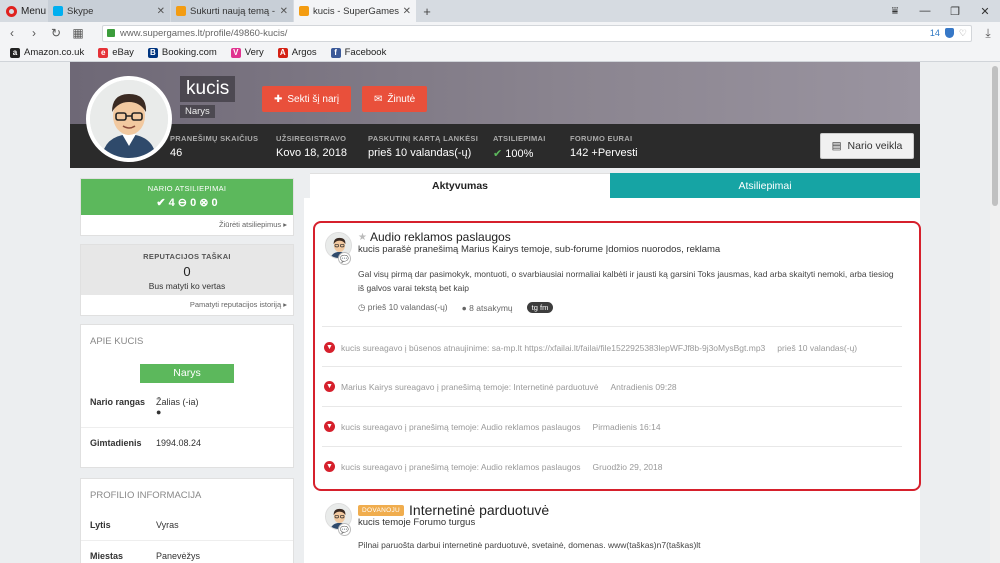 Image resolution: width=1000 pixels, height=563 pixels. I want to click on bookmark-very: V Very, so click(247, 52).